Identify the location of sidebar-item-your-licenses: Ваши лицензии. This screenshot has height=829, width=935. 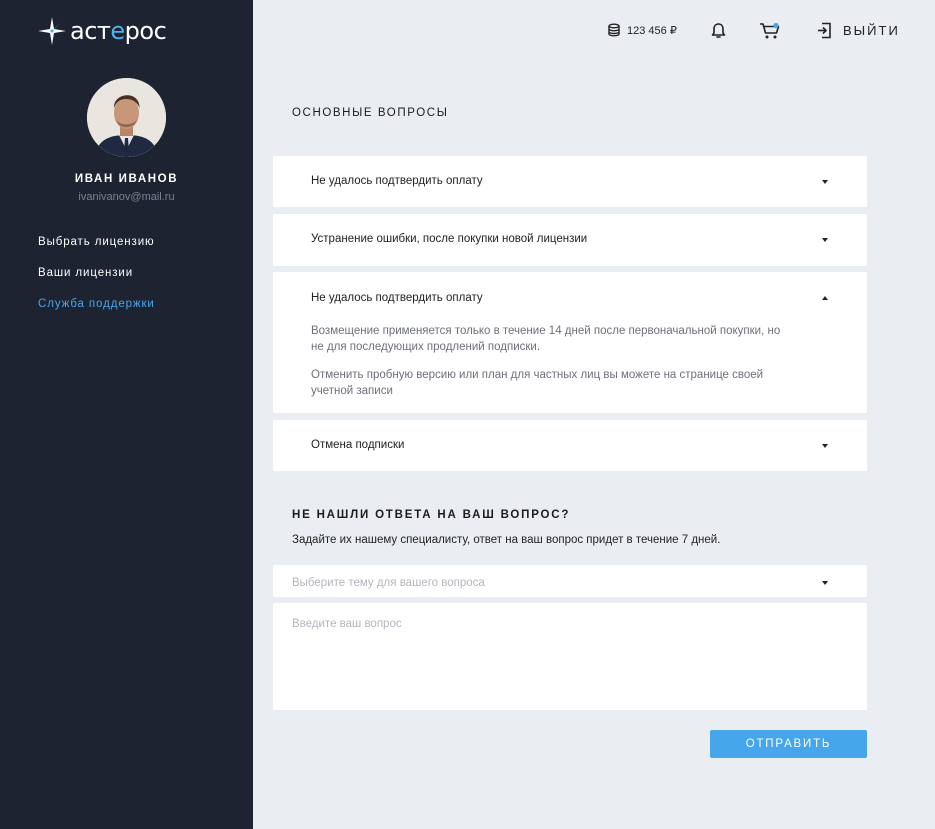
(96, 282).